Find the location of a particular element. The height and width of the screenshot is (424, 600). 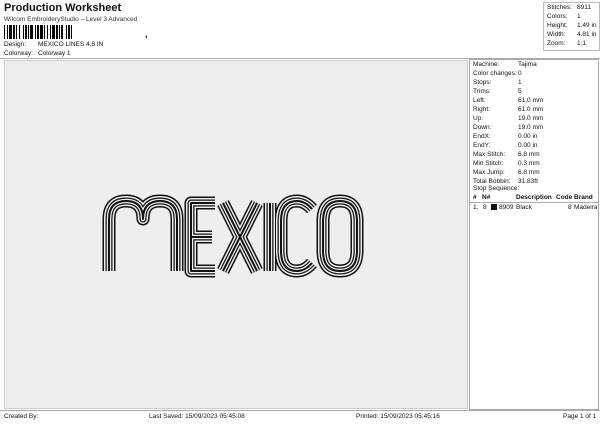

info-value: 5 is located at coordinates (520, 91).